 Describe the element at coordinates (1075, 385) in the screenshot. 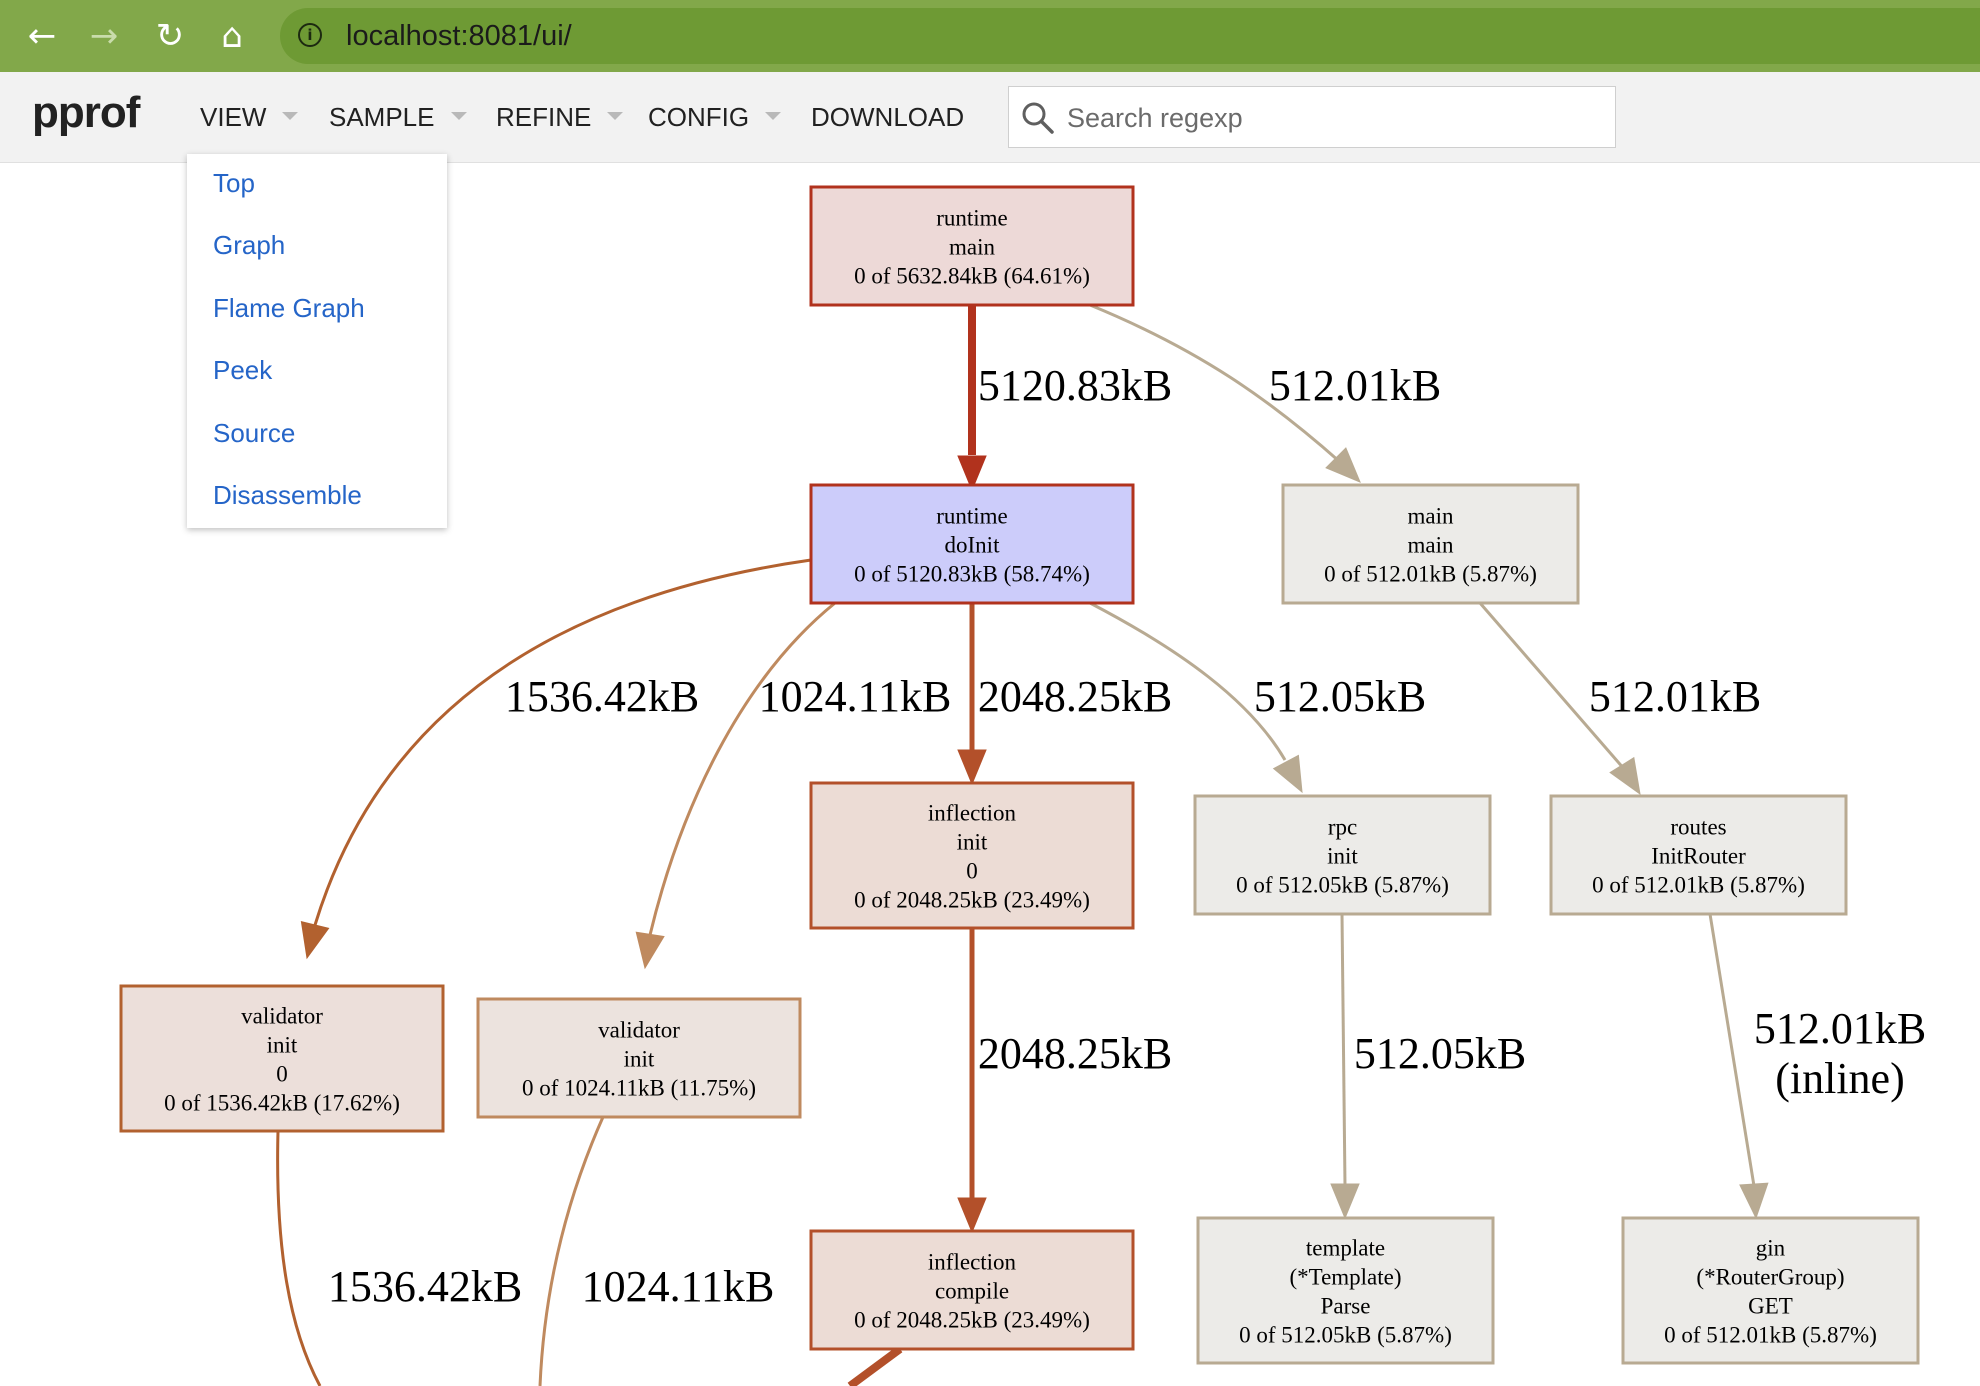

I see `edge-label: 5120.83kB` at that location.